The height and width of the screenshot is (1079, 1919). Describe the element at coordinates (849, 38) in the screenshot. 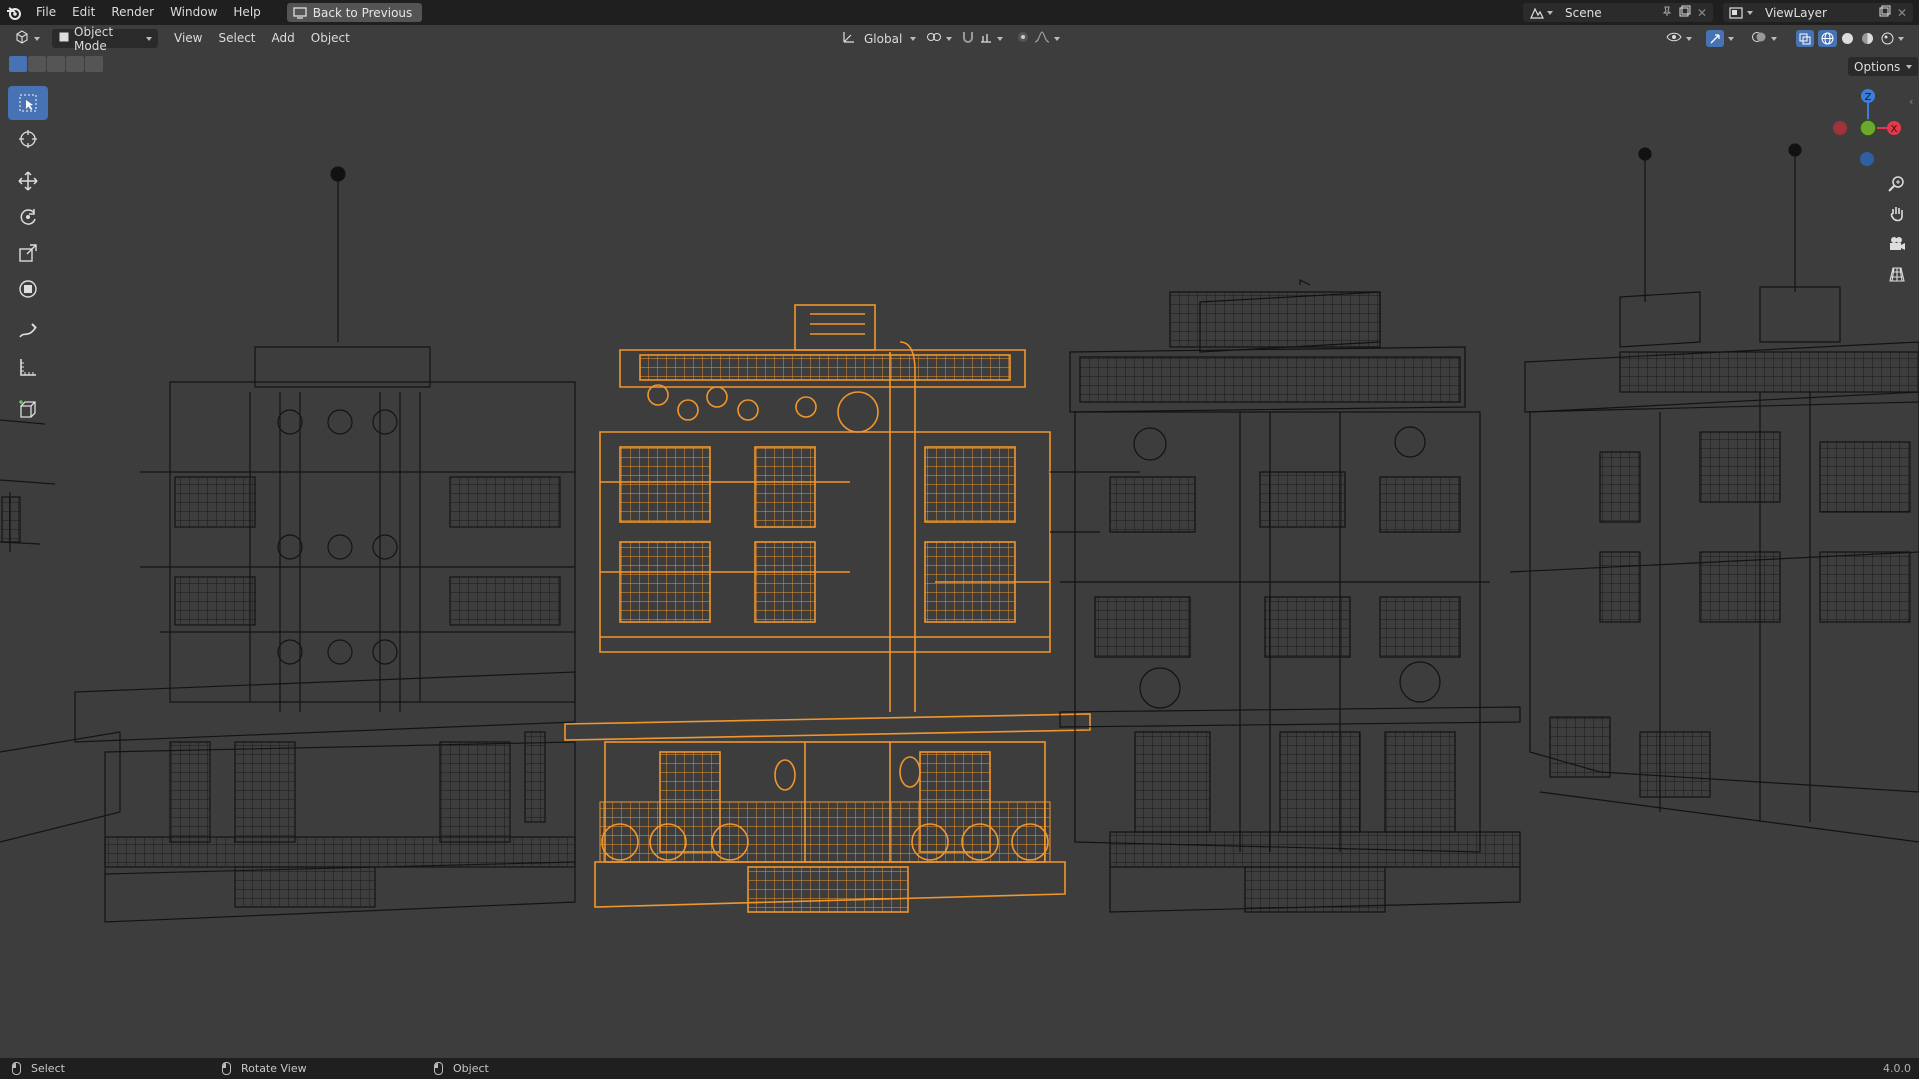

I see `orientation-icon` at that location.